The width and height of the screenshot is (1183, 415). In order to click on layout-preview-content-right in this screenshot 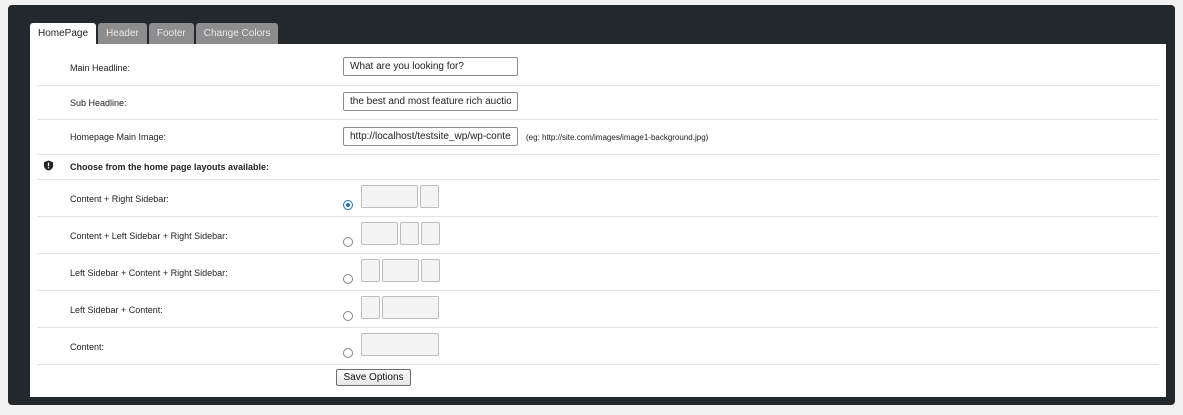, I will do `click(400, 196)`.